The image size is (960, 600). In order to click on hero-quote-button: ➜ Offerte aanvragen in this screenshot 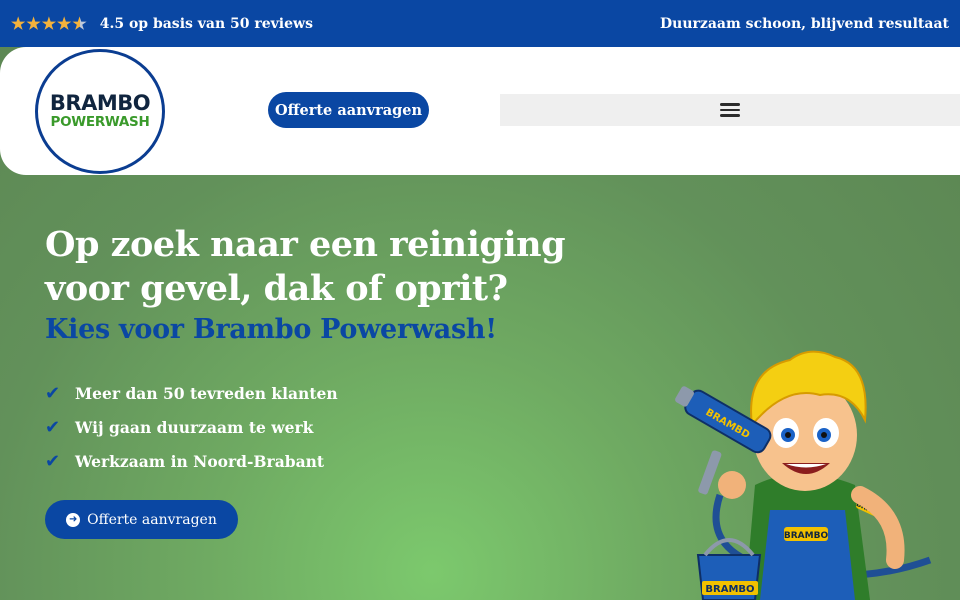, I will do `click(141, 519)`.